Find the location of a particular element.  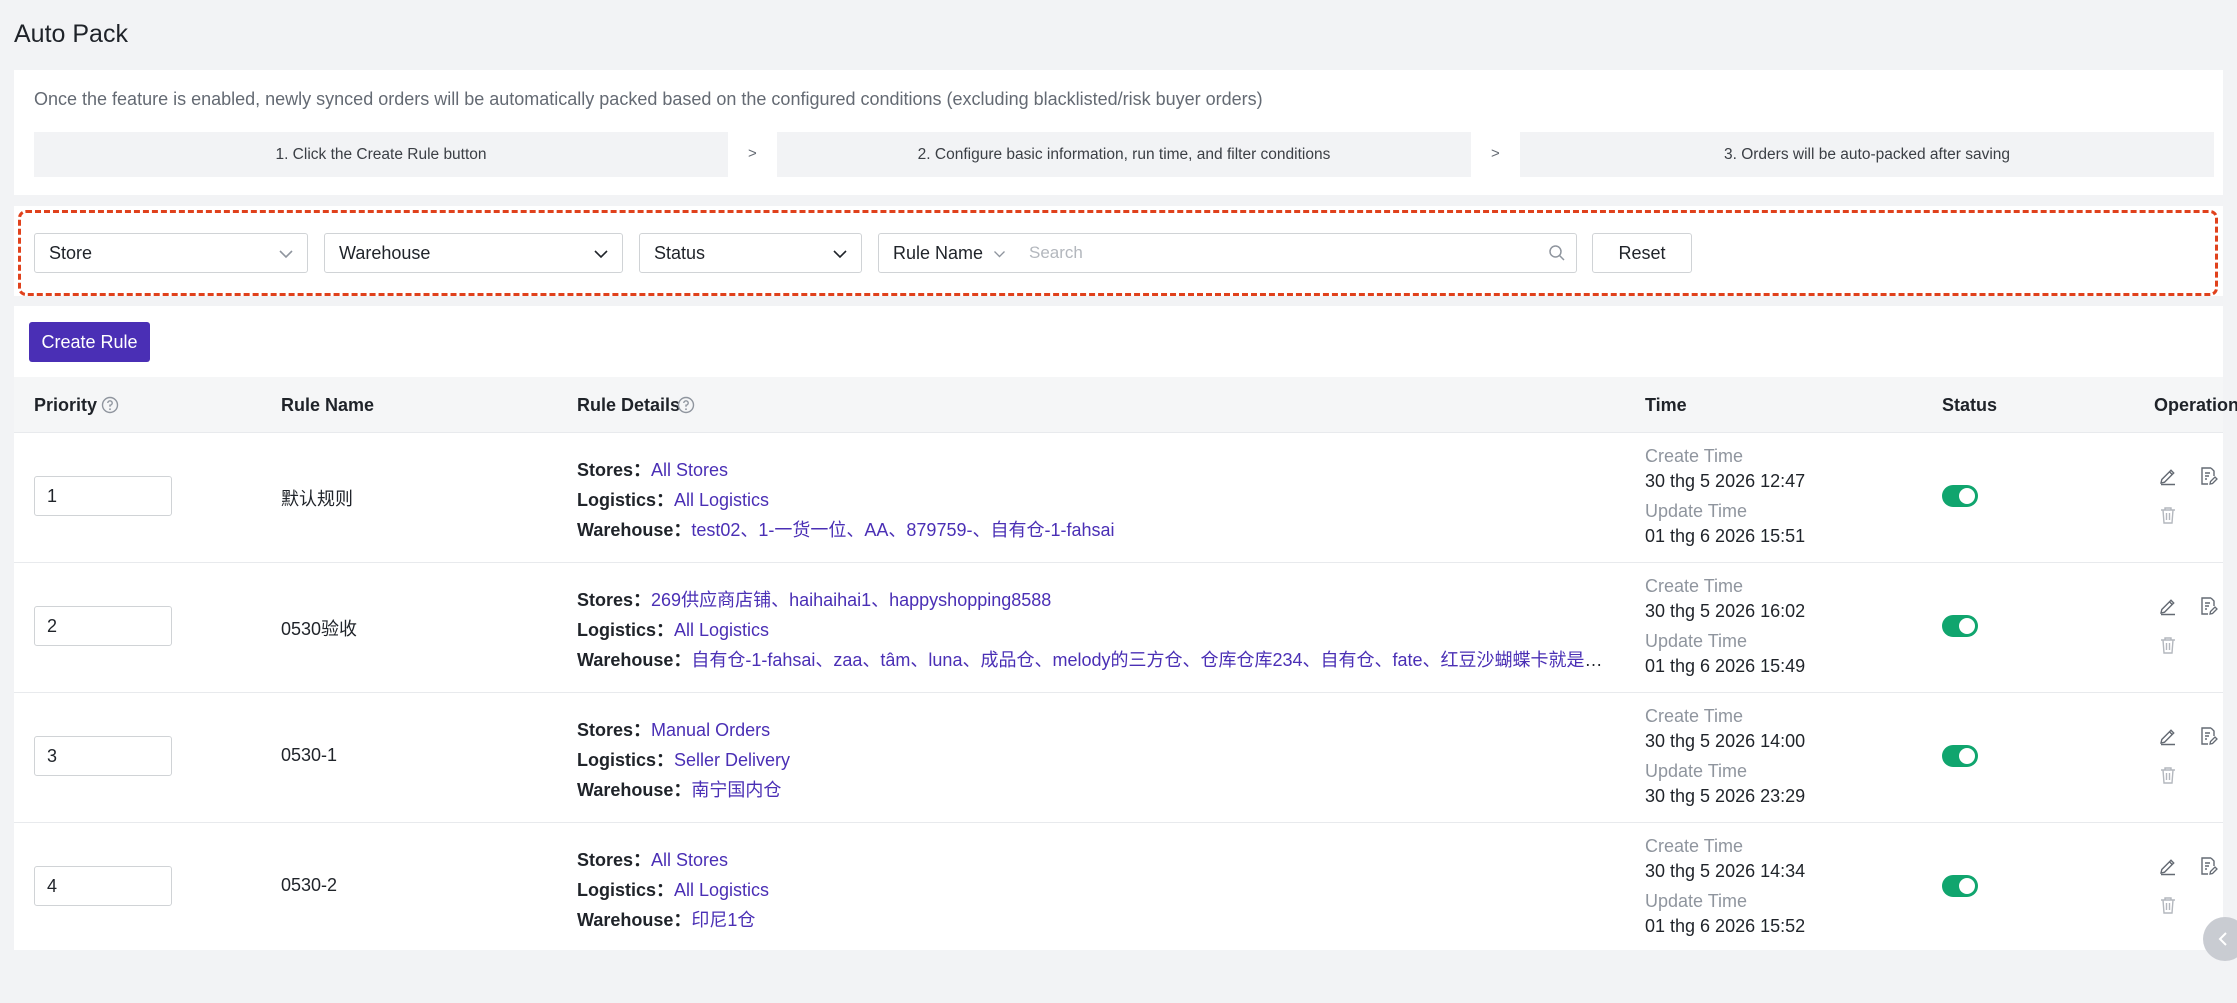

header-time: Time is located at coordinates (1666, 405).